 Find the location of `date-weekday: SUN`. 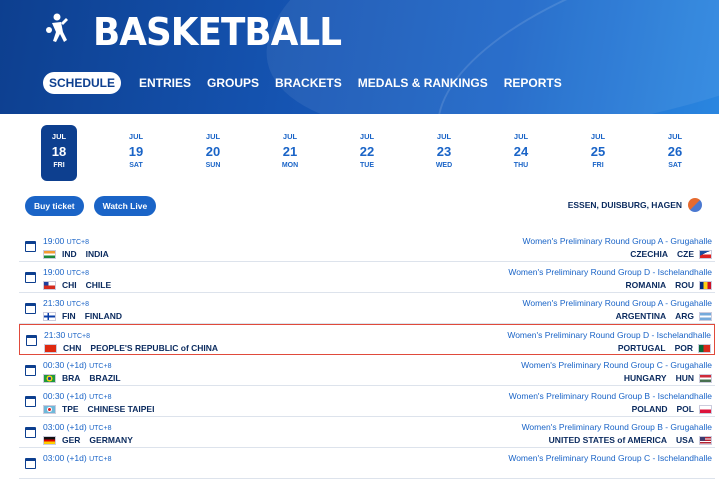

date-weekday: SUN is located at coordinates (213, 165).